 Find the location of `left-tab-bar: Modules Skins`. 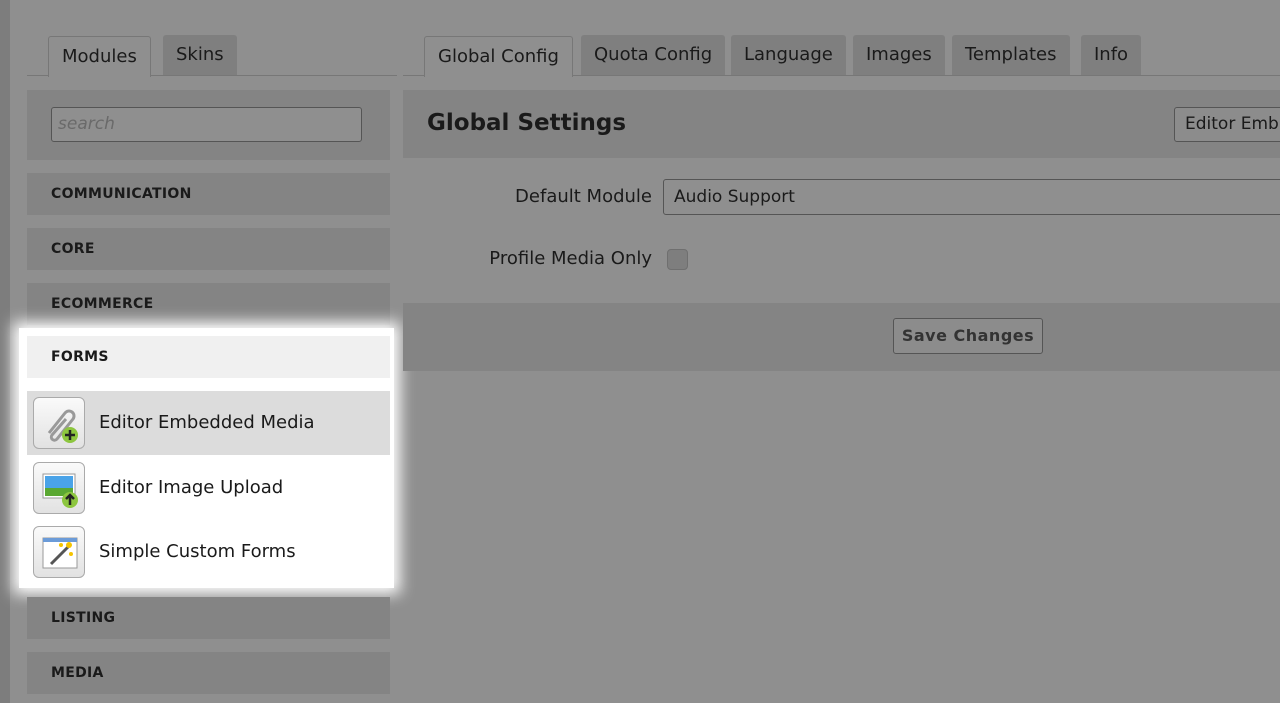

left-tab-bar: Modules Skins is located at coordinates (212, 56).